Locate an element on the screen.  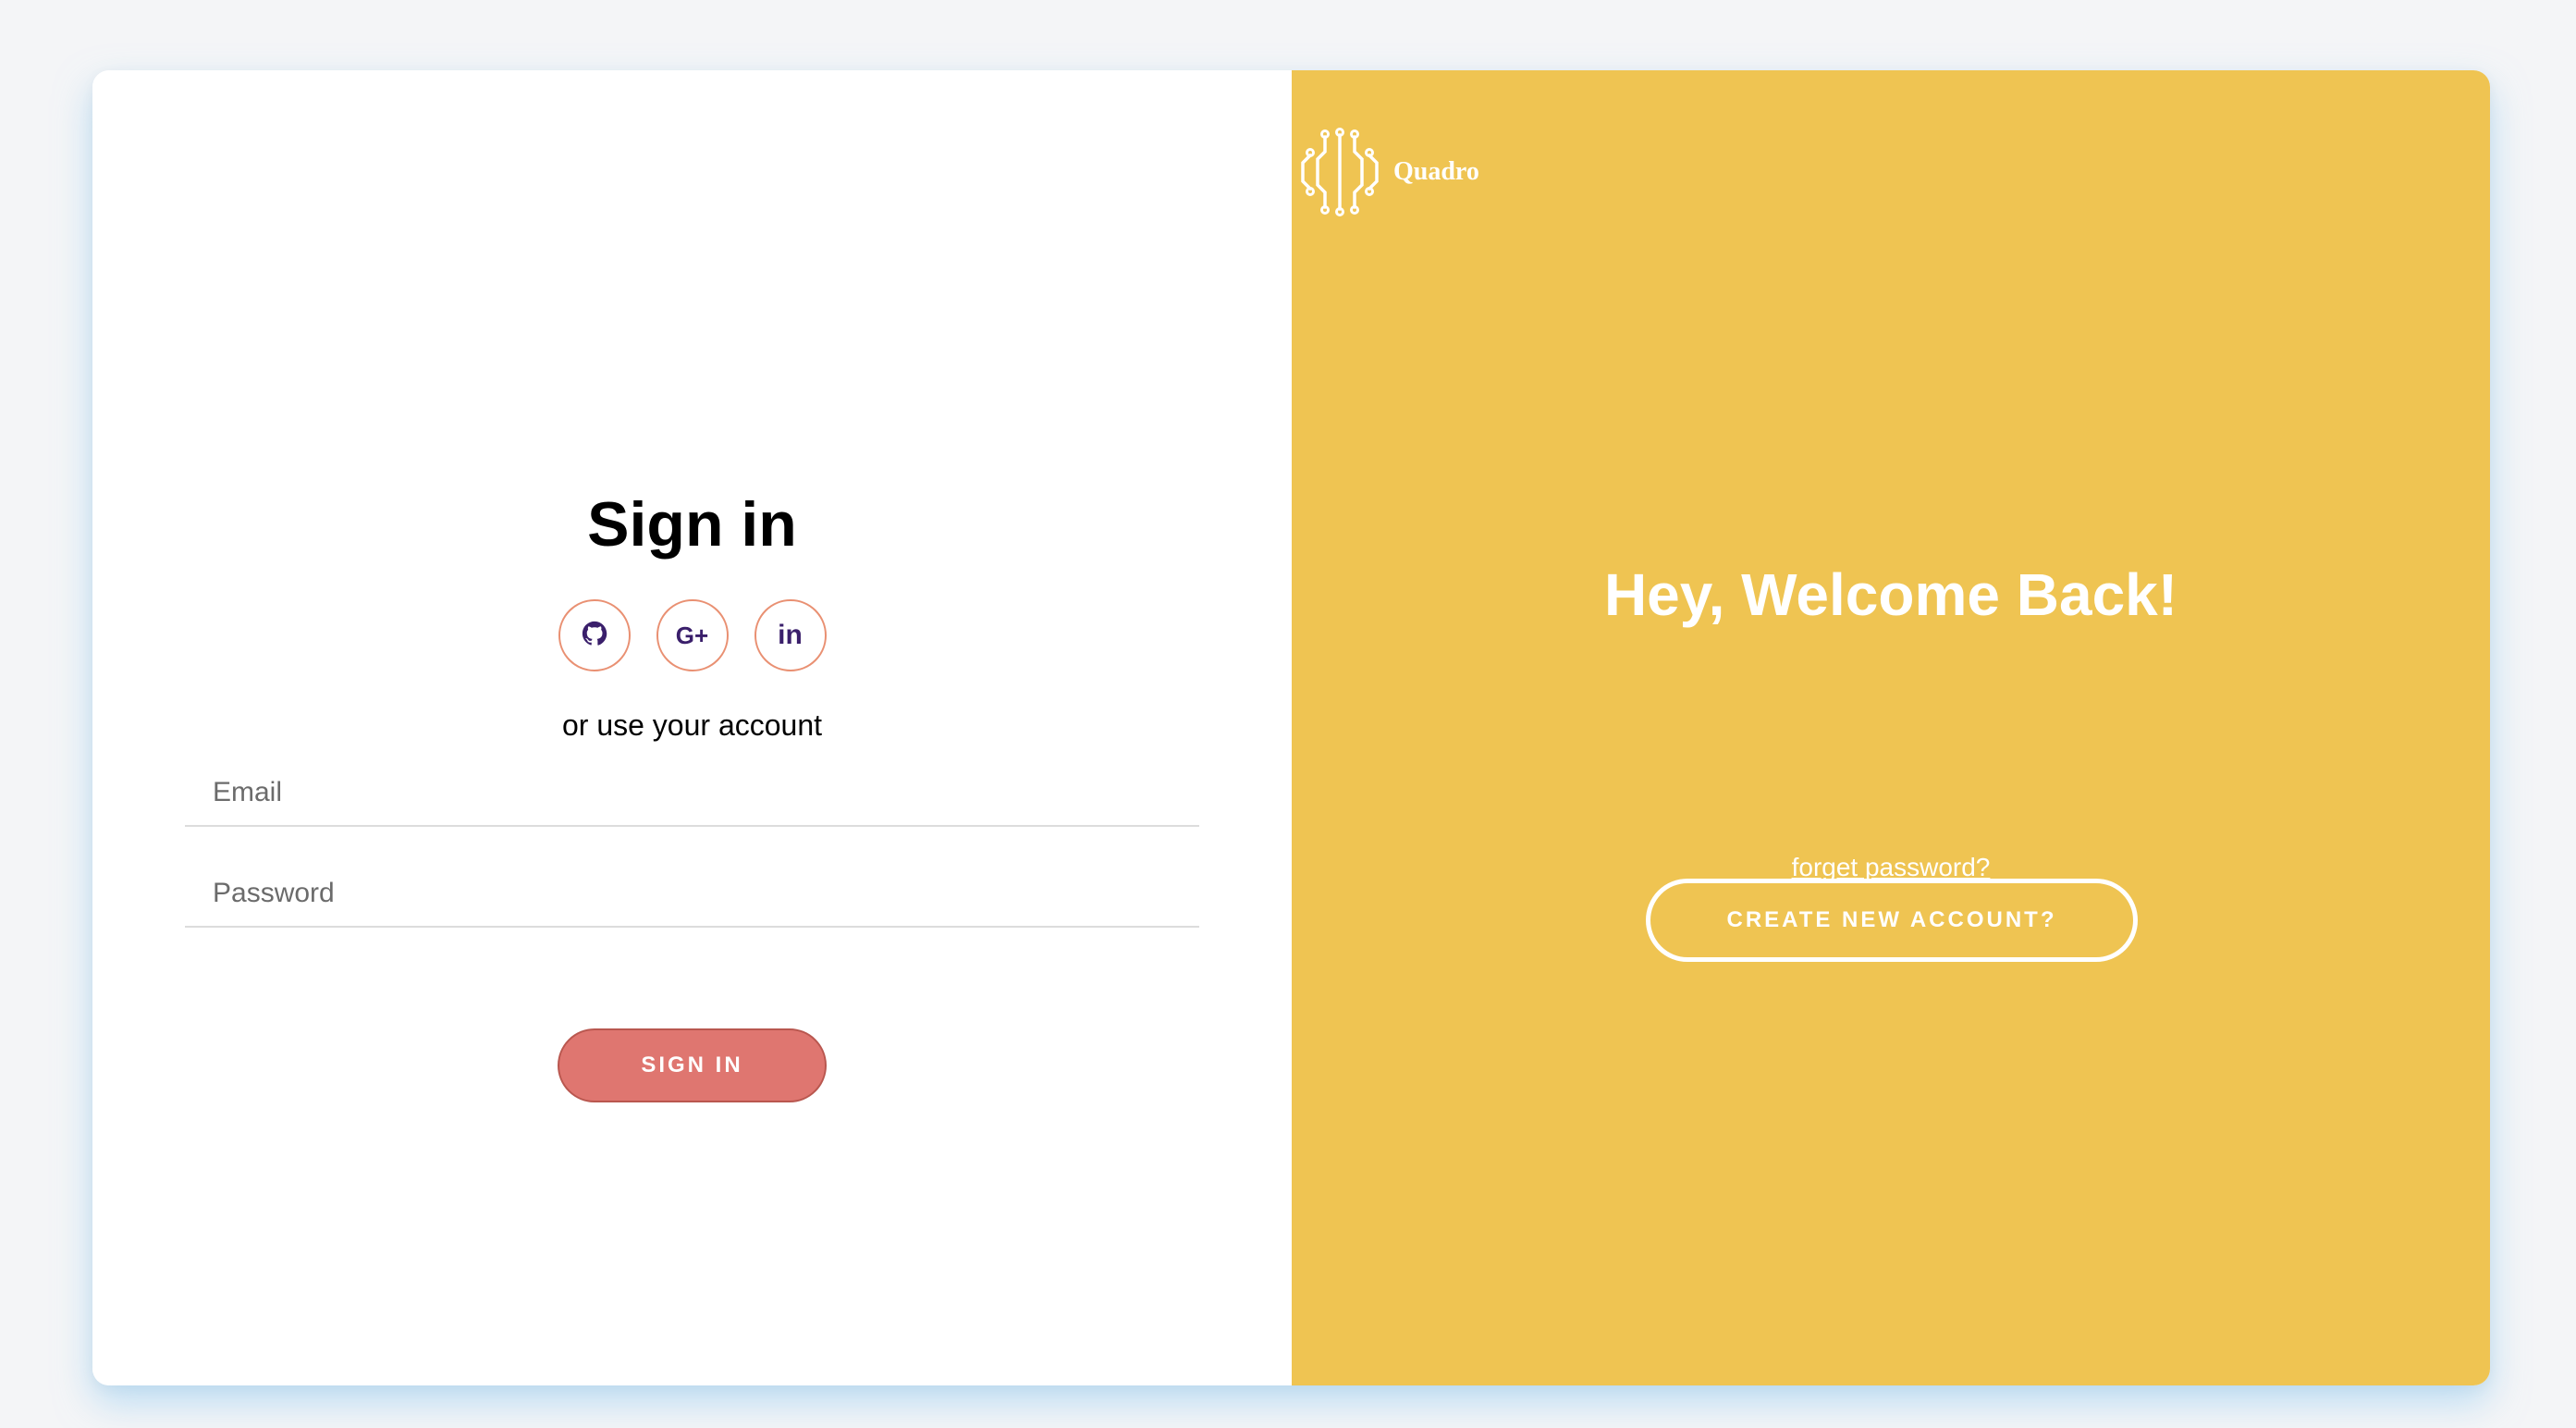
social-login-group: G+ in is located at coordinates (692, 635).